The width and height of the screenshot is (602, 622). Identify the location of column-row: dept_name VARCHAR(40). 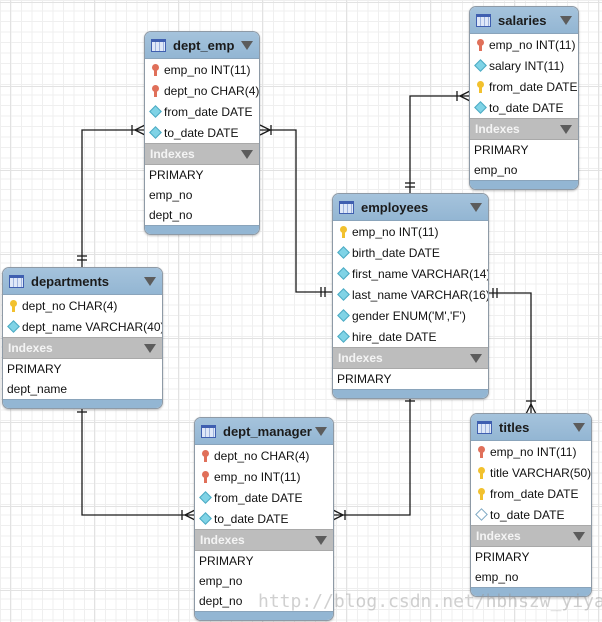
(82, 326).